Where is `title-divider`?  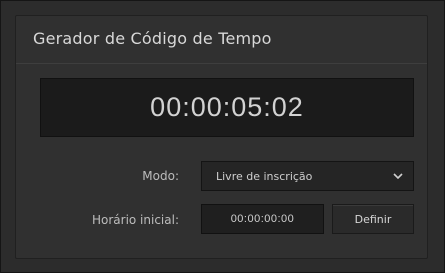 title-divider is located at coordinates (221, 63).